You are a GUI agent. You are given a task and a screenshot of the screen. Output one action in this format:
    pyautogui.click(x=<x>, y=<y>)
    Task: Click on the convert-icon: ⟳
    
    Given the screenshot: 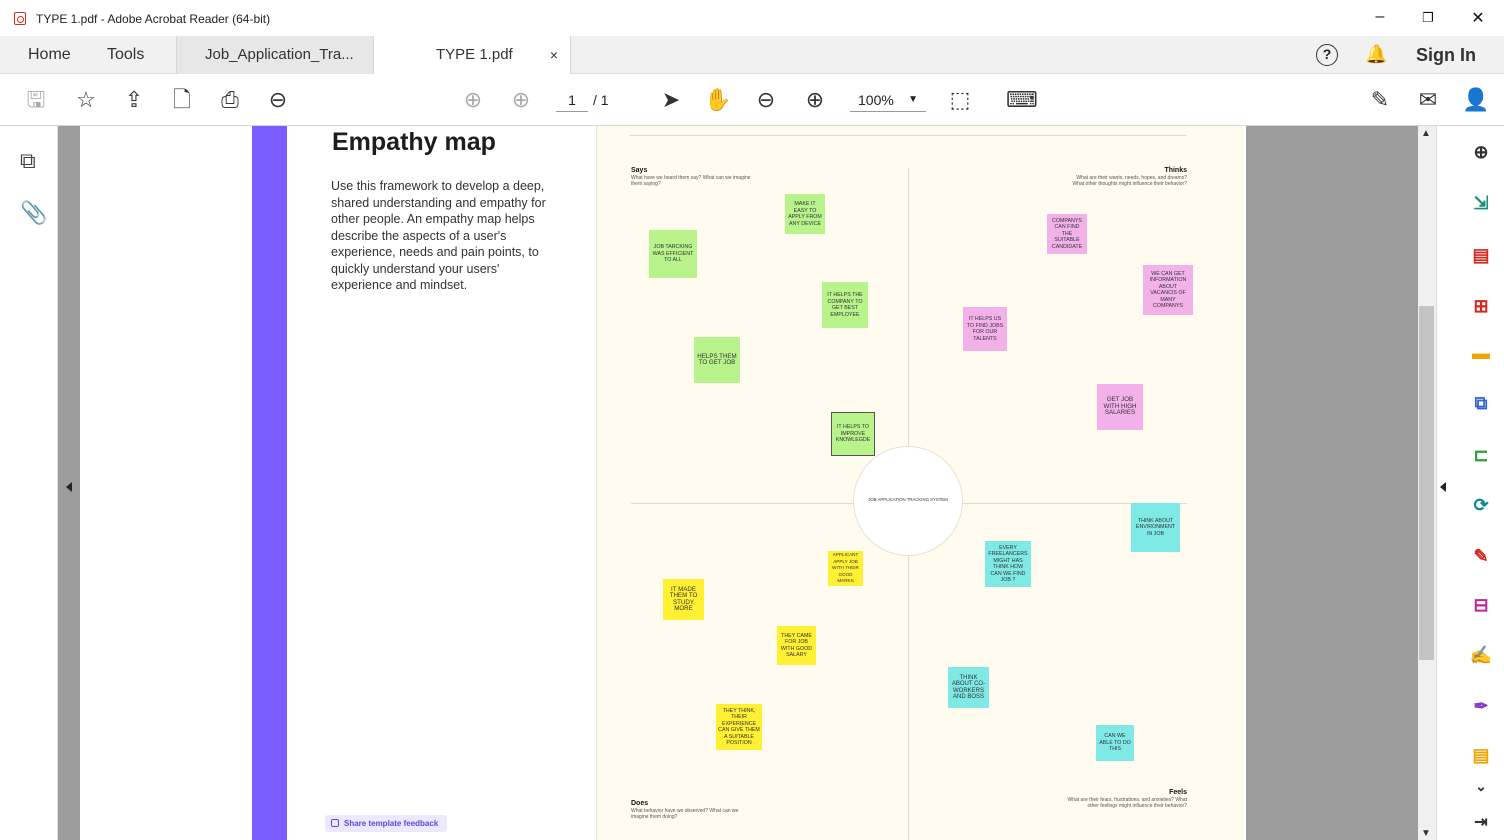 What is the action you would take?
    pyautogui.click(x=1481, y=505)
    